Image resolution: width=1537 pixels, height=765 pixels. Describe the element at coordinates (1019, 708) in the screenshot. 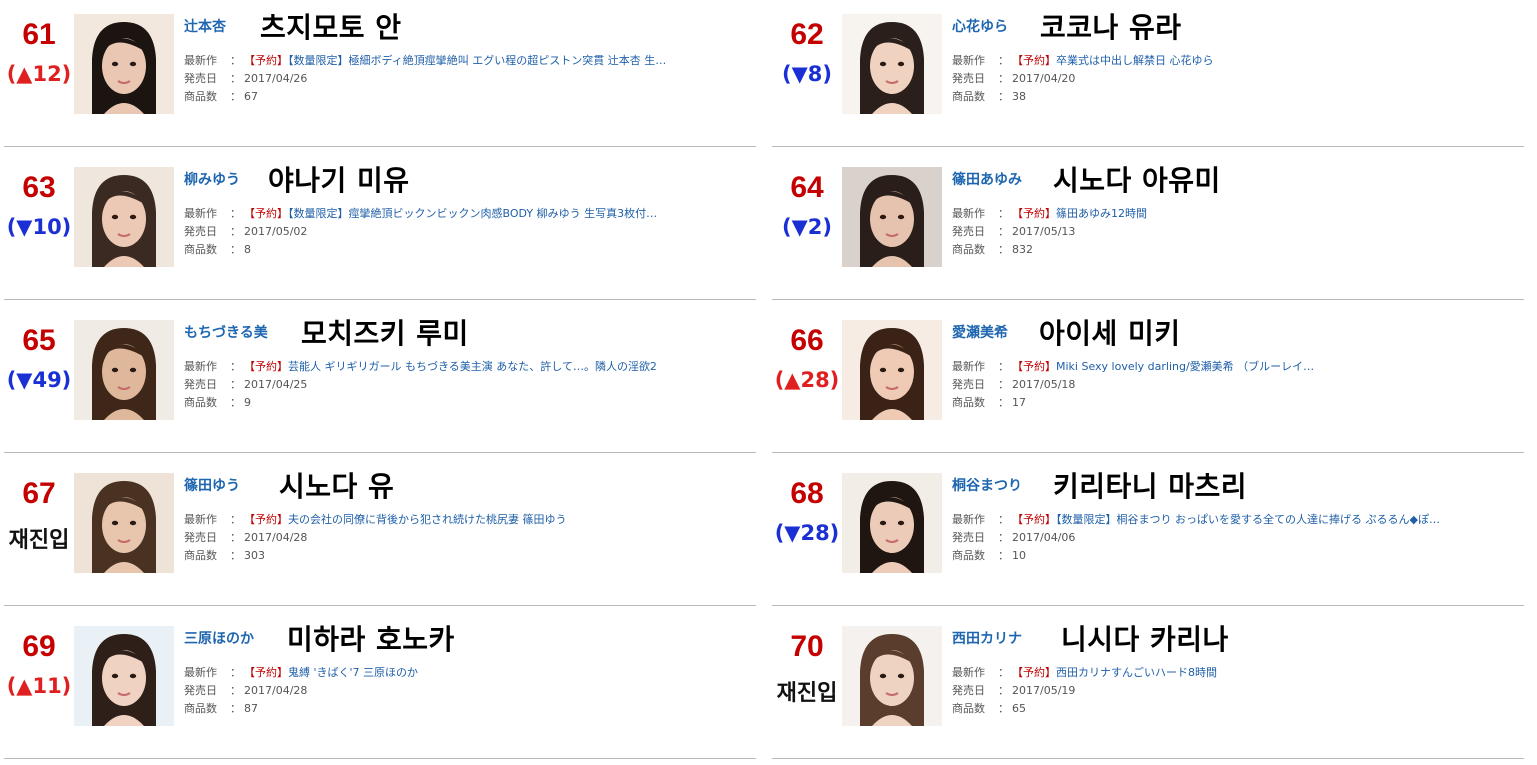

I see `item-count: 65` at that location.